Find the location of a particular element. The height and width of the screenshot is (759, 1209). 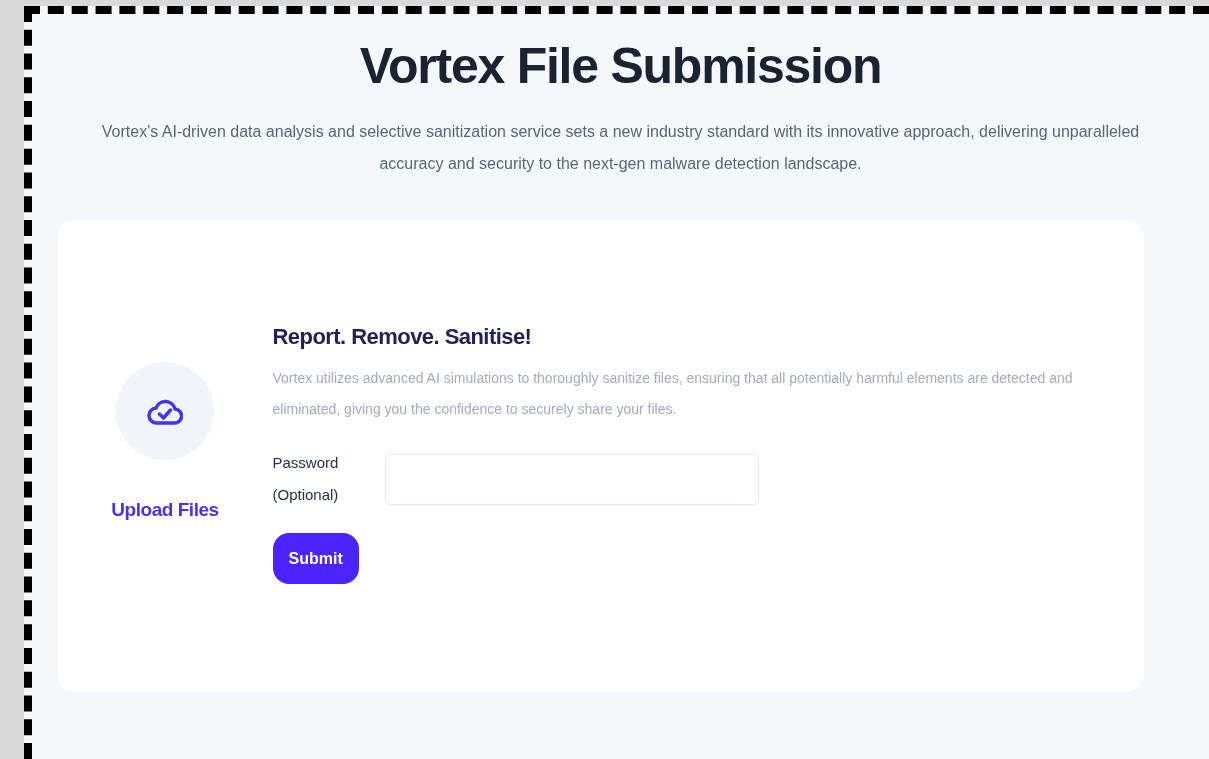

card-description: Vortex utilizes advanced AI simulations to thoroughly sanitize files, ensuring that all potentially harmful elements are detected and eliminated, giving you the confidence to securely share your files. is located at coordinates (673, 394).